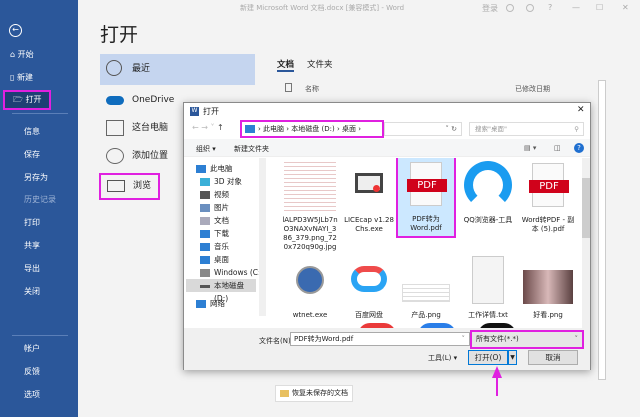 This screenshot has height=417, width=640. I want to click on nav-pictures: 图片, so click(214, 207).